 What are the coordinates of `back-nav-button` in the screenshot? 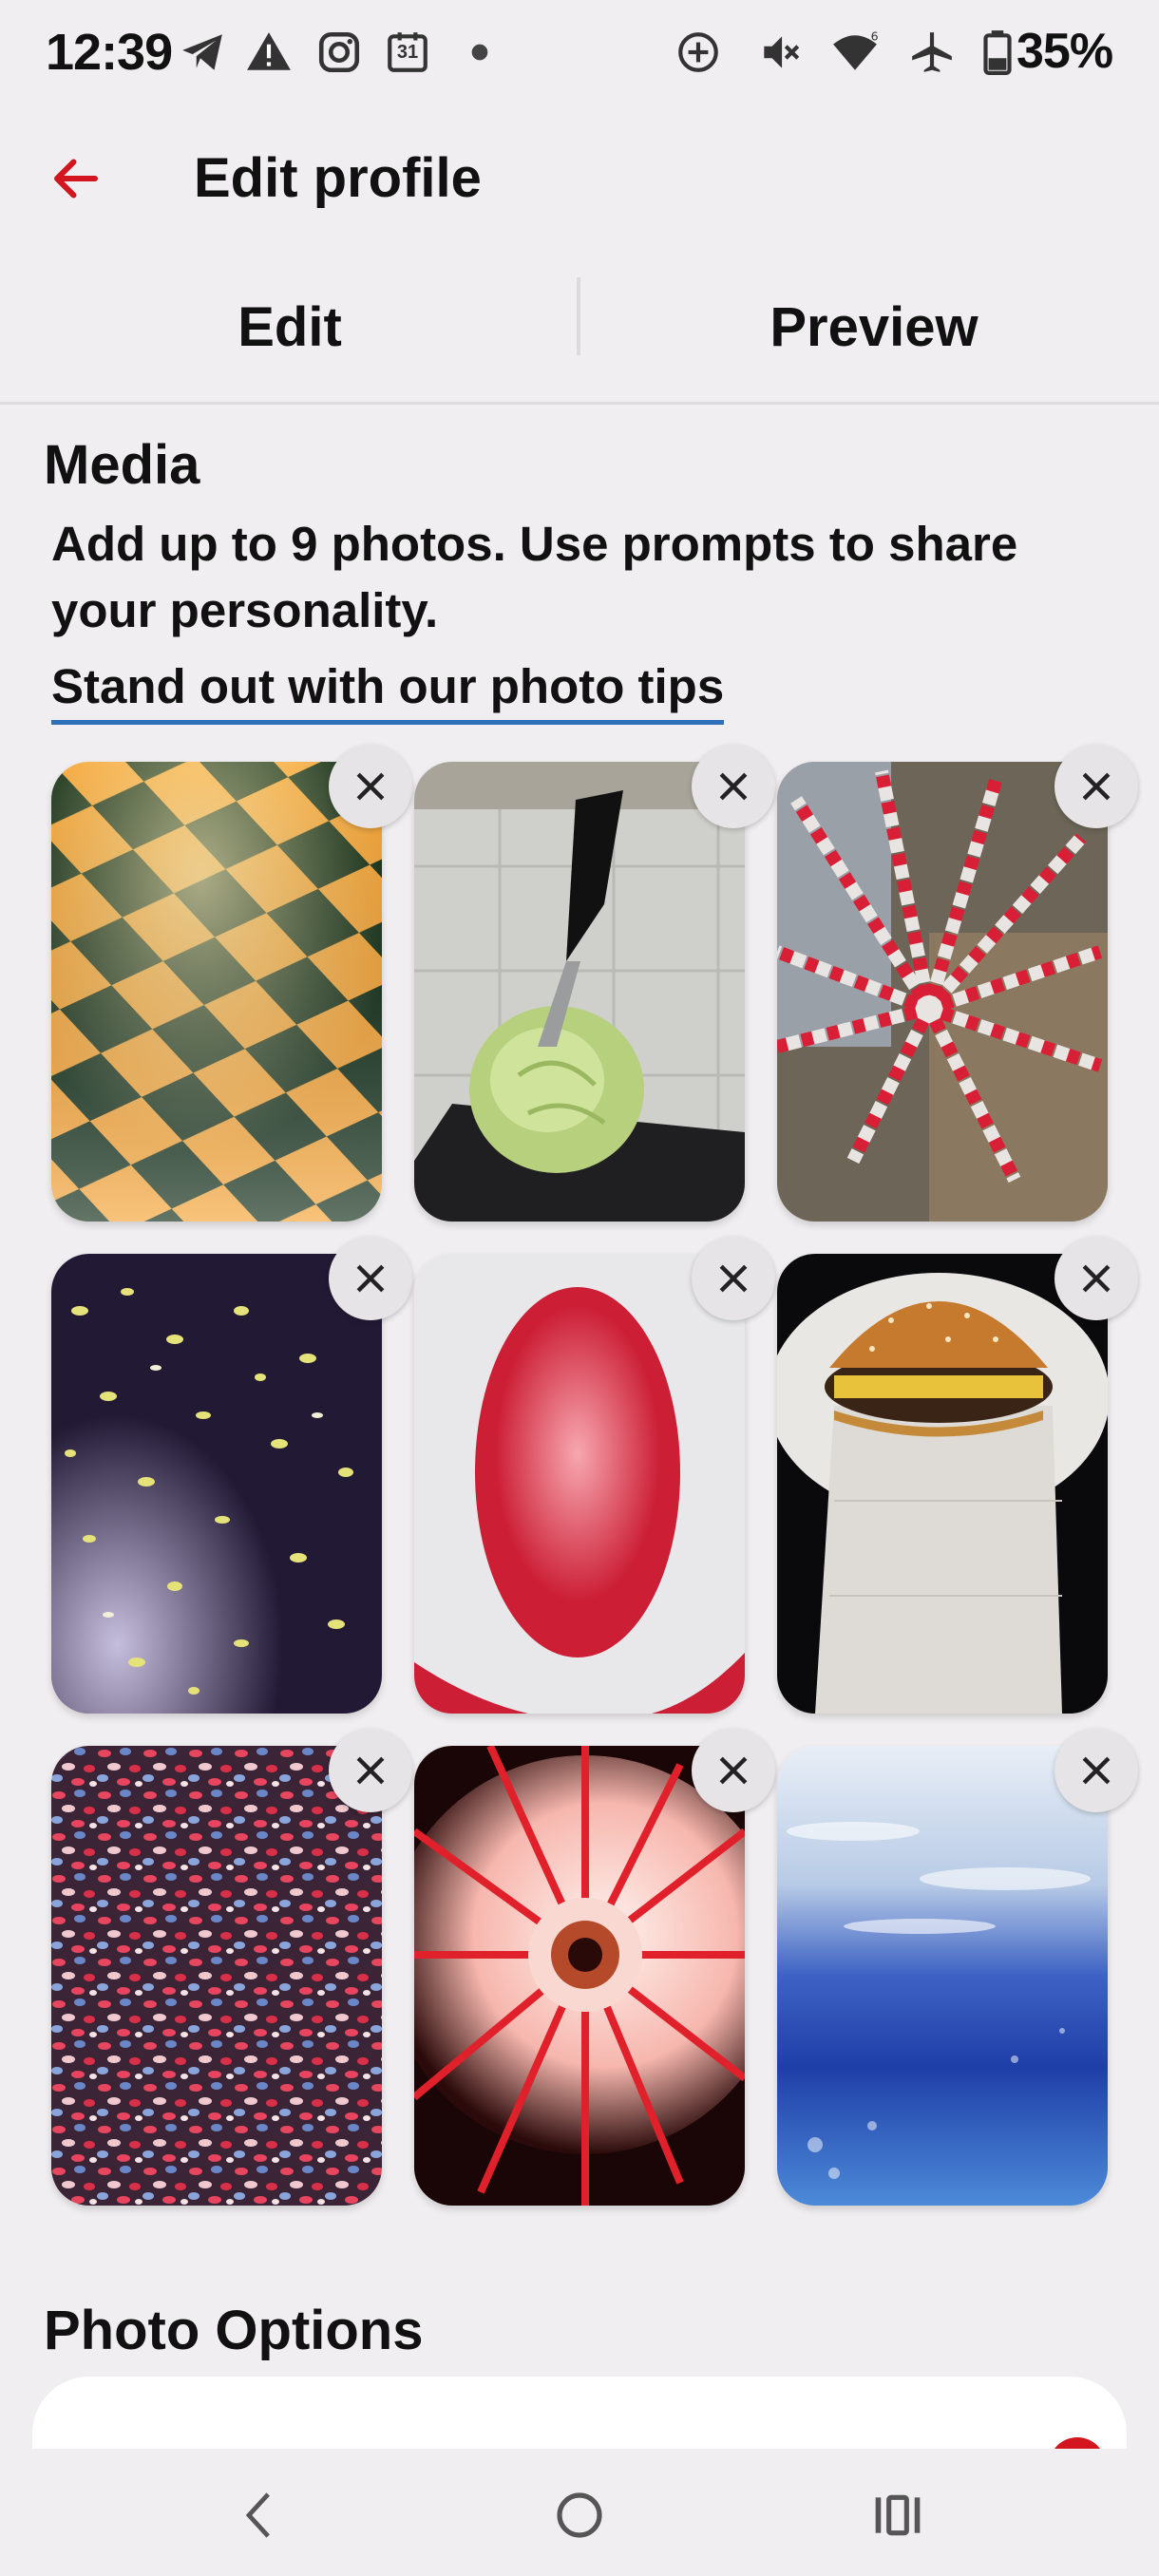 It's located at (259, 2515).